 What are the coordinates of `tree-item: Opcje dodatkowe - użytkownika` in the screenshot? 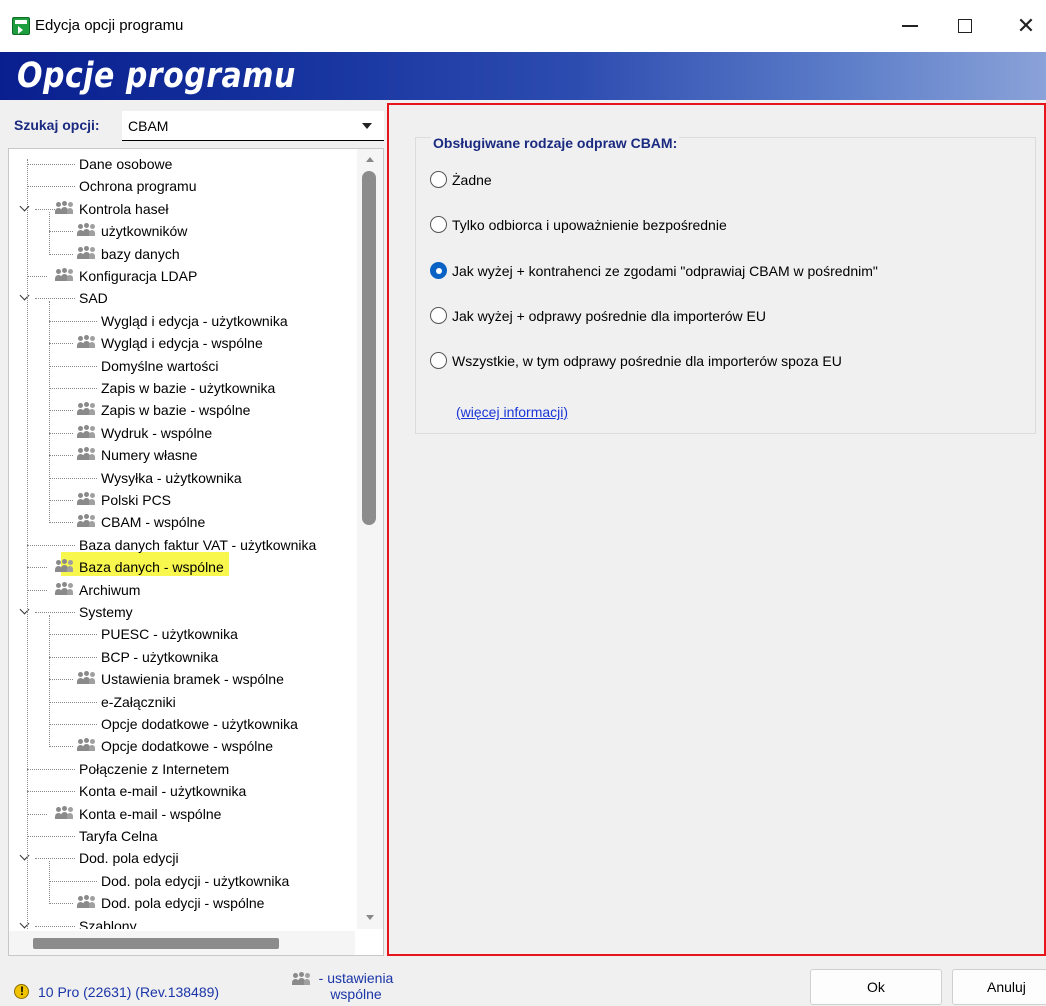 It's located at (181, 724).